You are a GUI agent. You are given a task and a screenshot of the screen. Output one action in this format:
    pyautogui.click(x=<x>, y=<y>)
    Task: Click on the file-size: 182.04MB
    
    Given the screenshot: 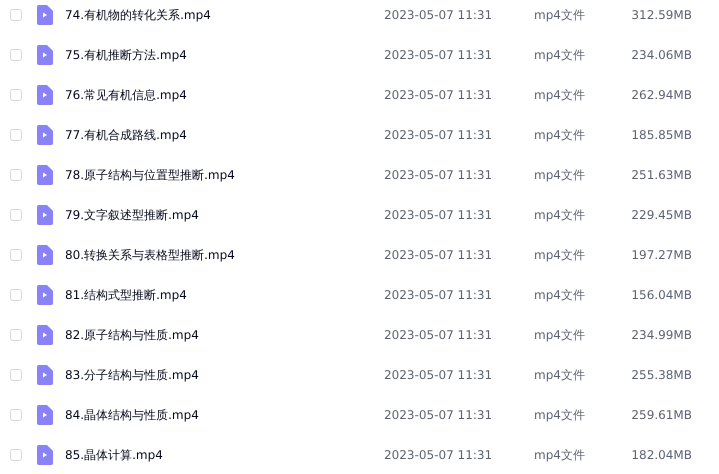 What is the action you would take?
    pyautogui.click(x=661, y=455)
    